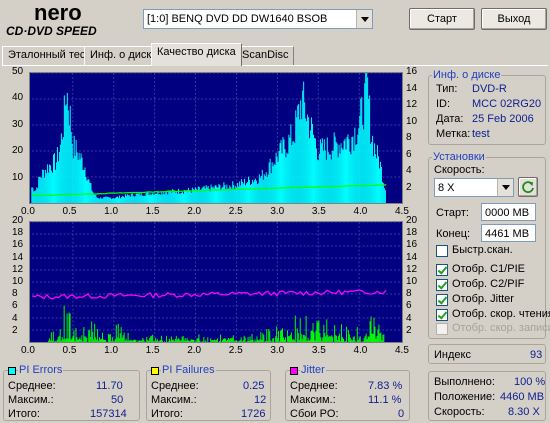  What do you see at coordinates (18, 245) in the screenshot?
I see `y-left-tick-label: 16` at bounding box center [18, 245].